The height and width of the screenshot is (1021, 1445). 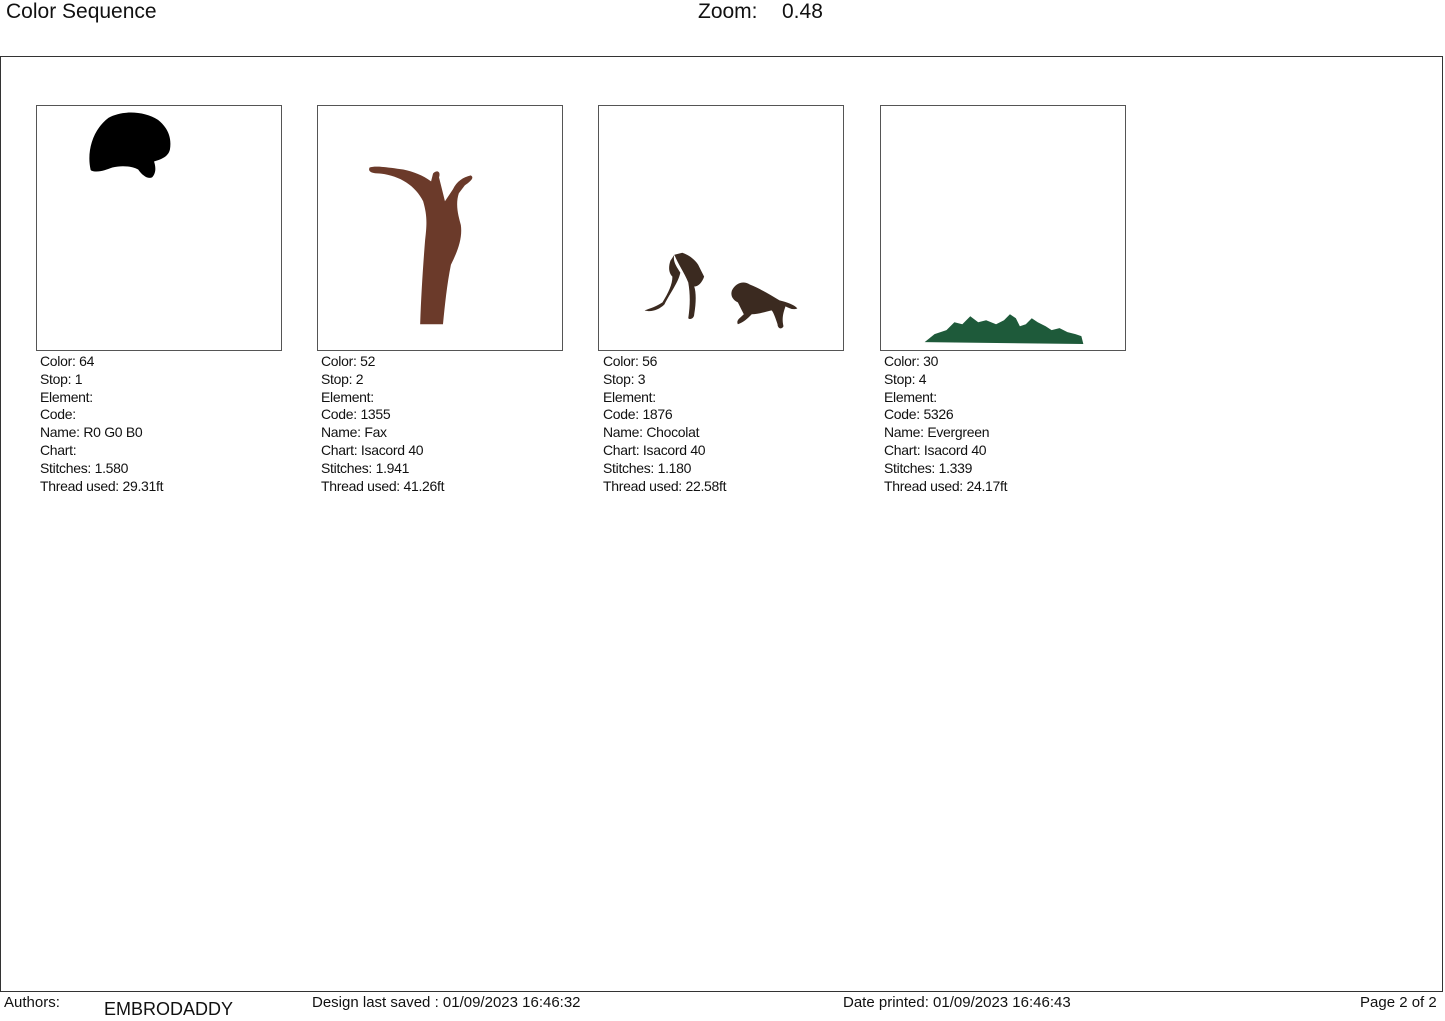 I want to click on bear-silhouette-icon, so click(x=130, y=145).